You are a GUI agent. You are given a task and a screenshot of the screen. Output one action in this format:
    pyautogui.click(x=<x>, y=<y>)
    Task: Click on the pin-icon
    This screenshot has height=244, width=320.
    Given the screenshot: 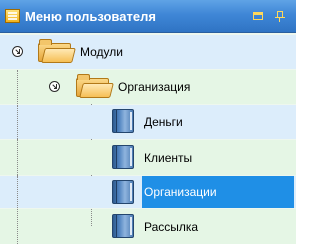 What is the action you would take?
    pyautogui.click(x=280, y=16)
    